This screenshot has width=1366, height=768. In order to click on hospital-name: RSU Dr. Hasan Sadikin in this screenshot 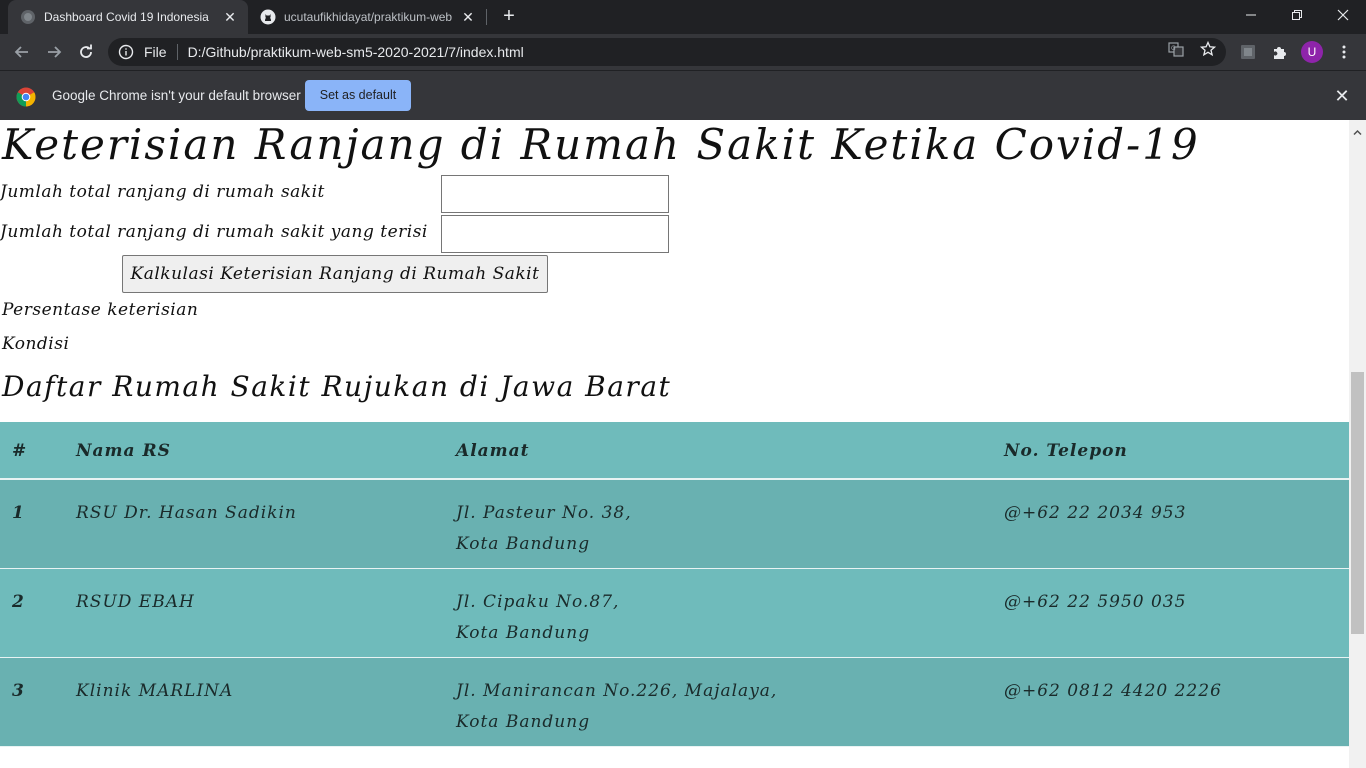, I will do `click(186, 513)`.